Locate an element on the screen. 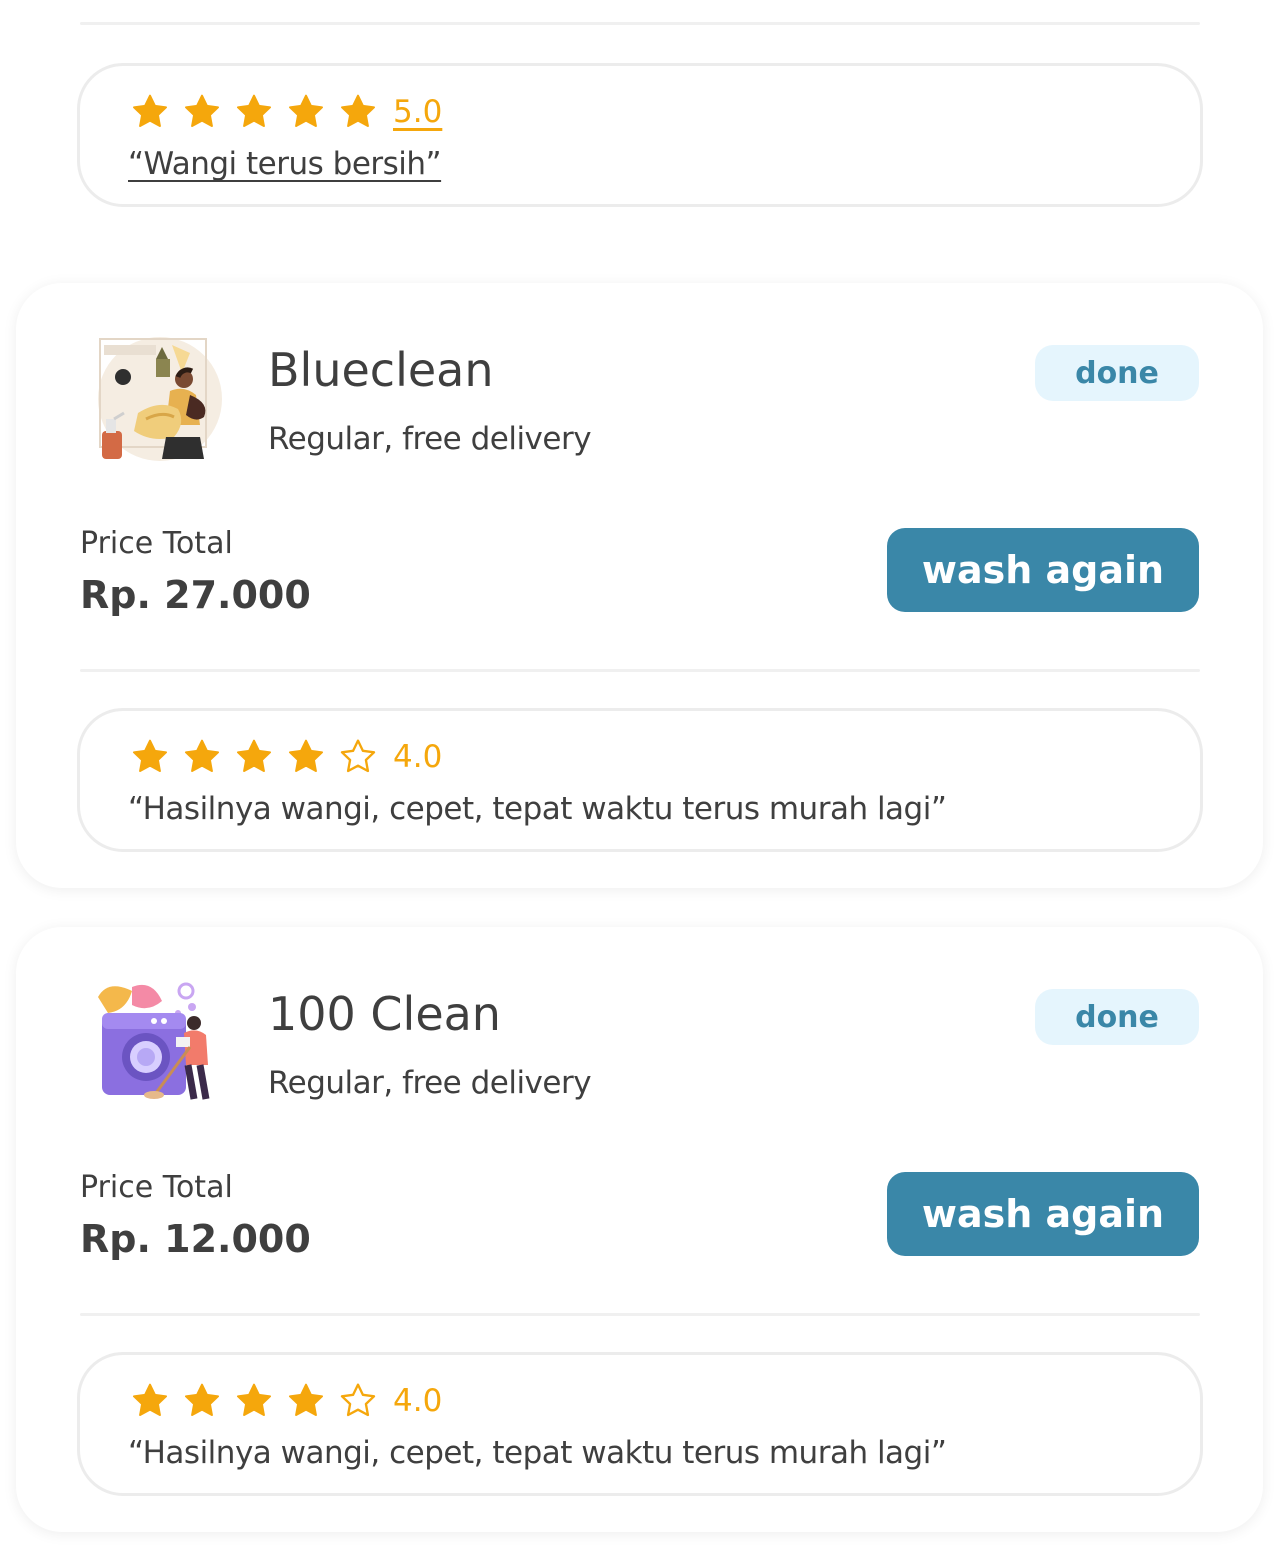  rating-stars: 5.0 is located at coordinates (286, 112).